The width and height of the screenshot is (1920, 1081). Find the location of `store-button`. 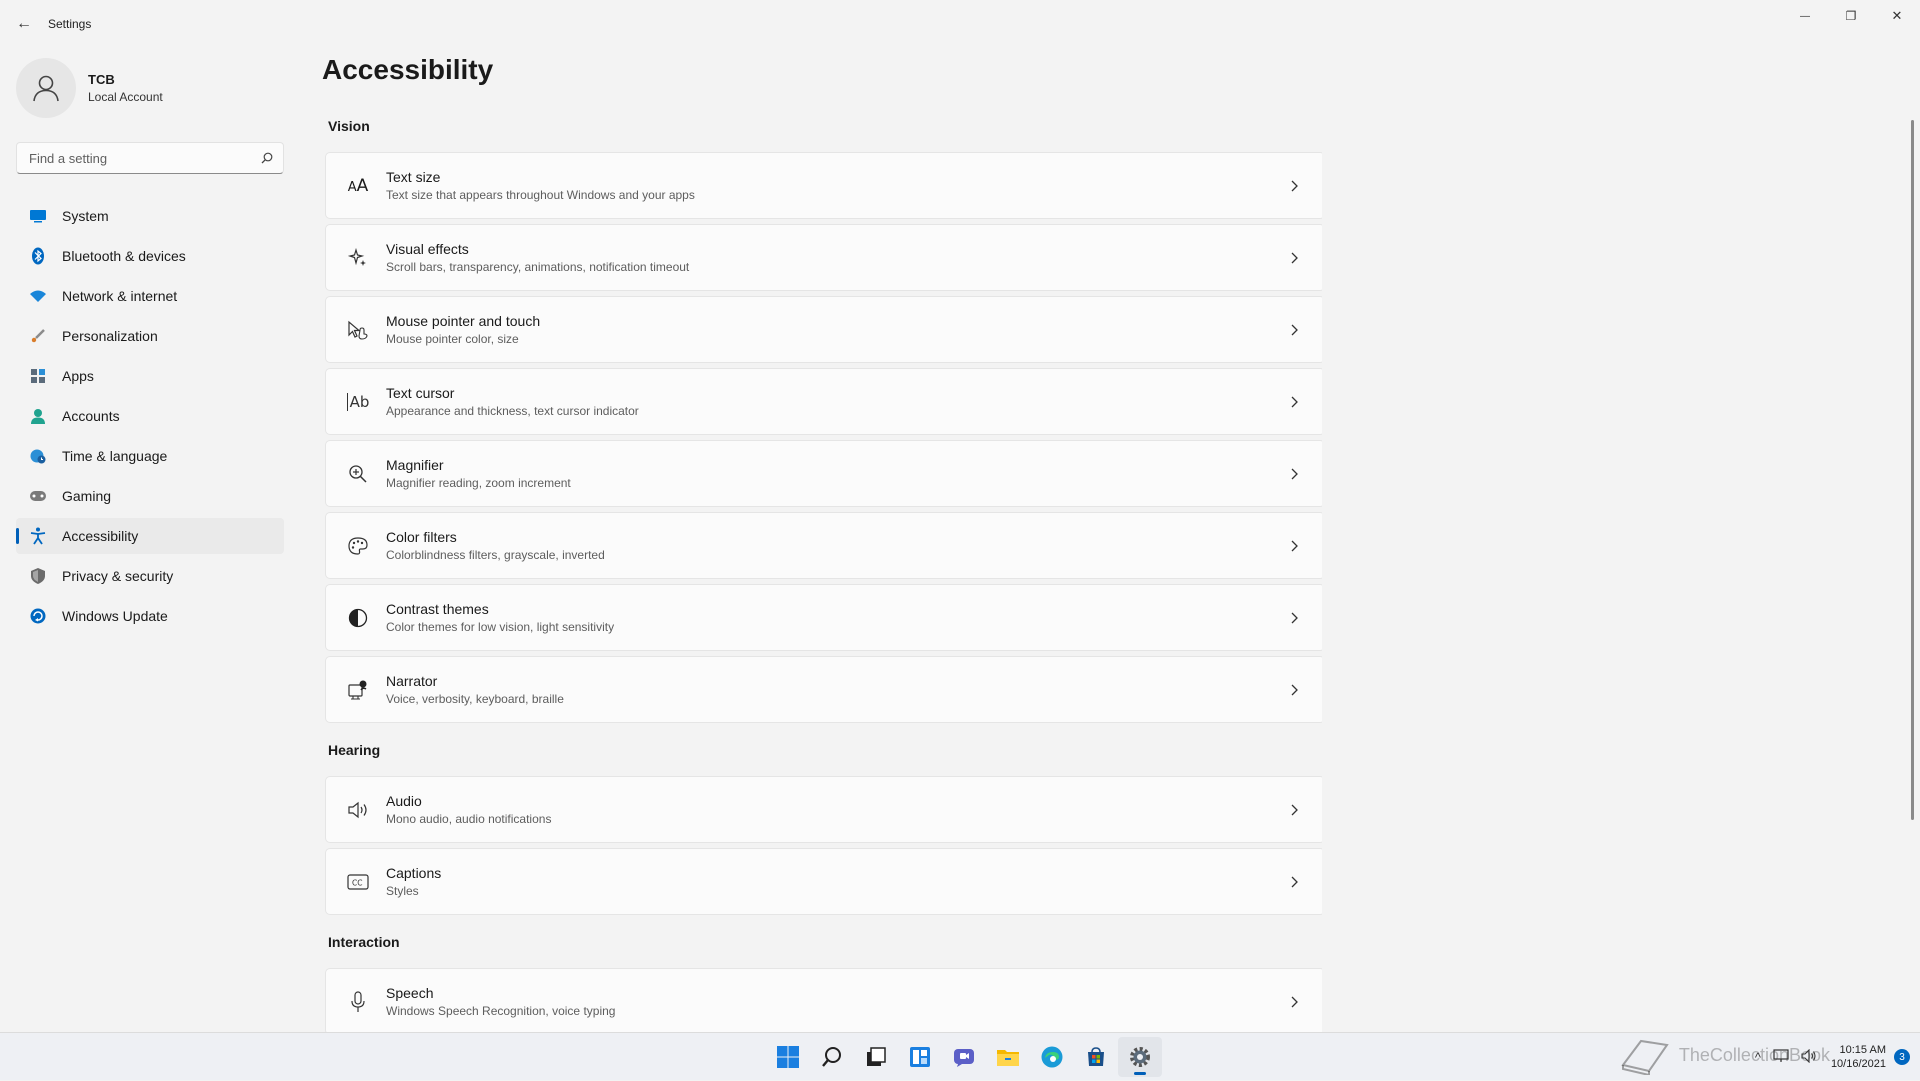

store-button is located at coordinates (1096, 1057).